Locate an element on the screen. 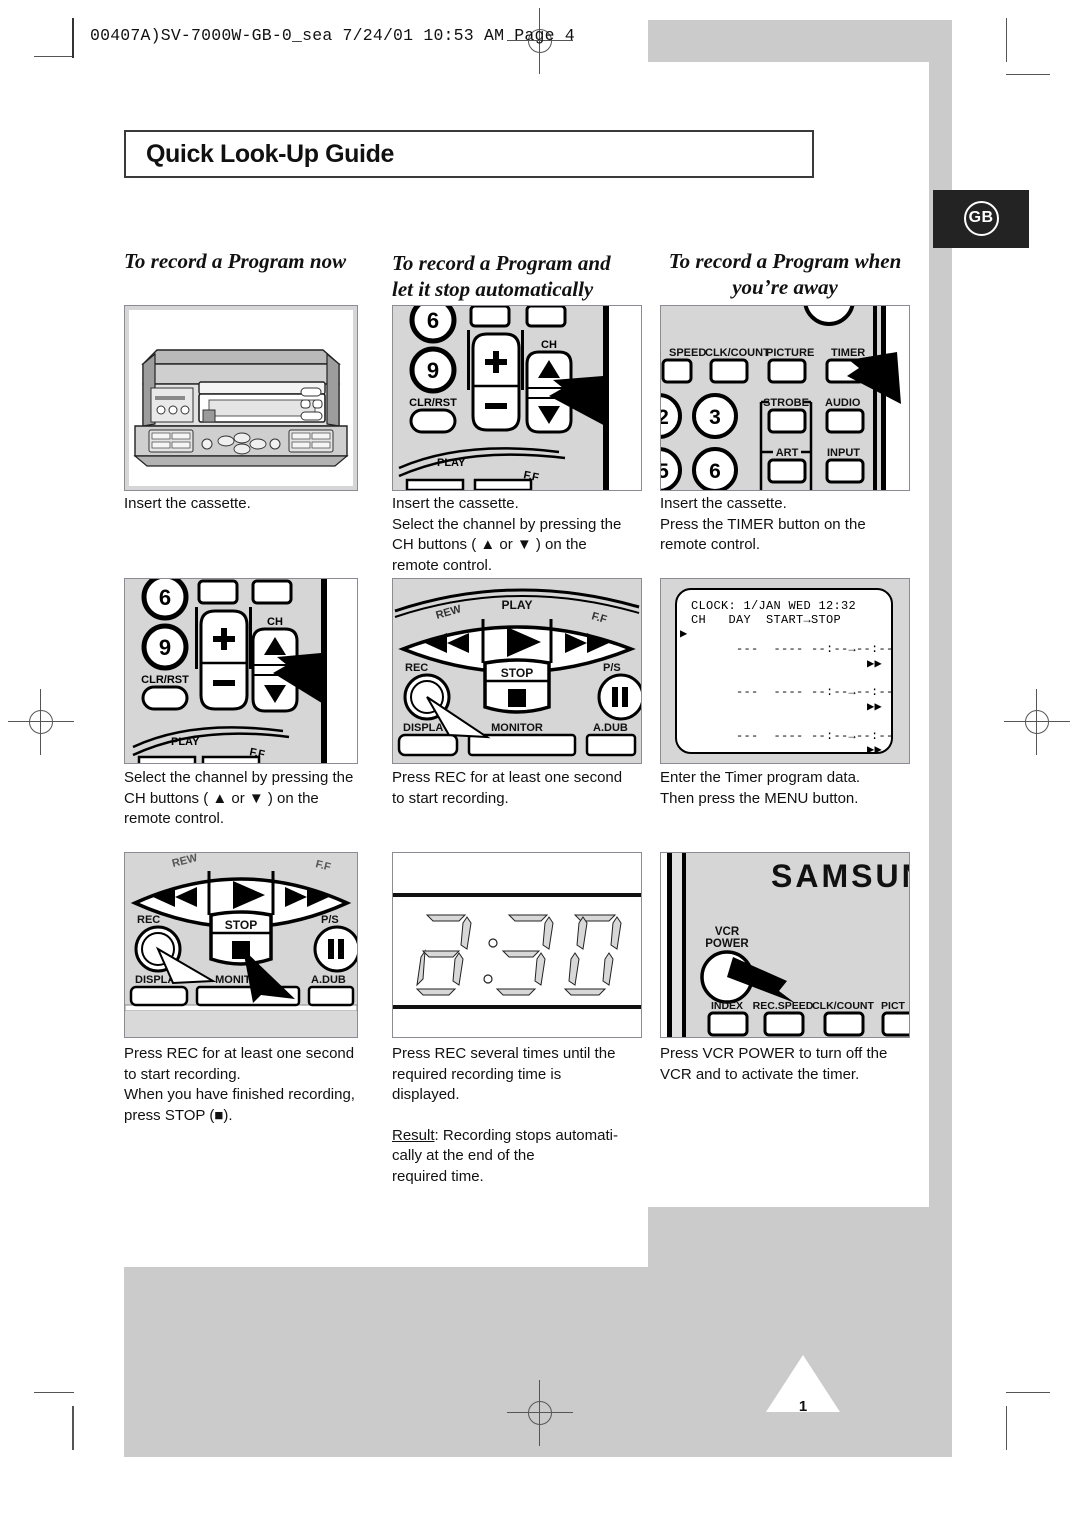 The height and width of the screenshot is (1528, 1080). figure-lcd-clock is located at coordinates (517, 945).